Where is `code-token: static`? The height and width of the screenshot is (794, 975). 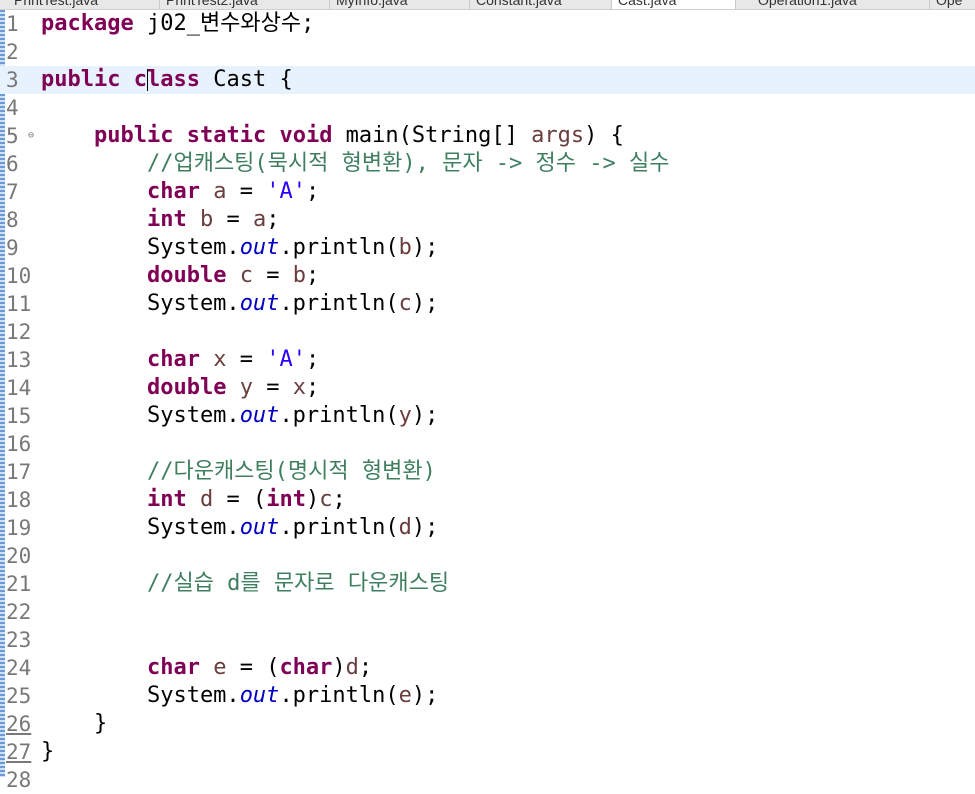 code-token: static is located at coordinates (226, 135).